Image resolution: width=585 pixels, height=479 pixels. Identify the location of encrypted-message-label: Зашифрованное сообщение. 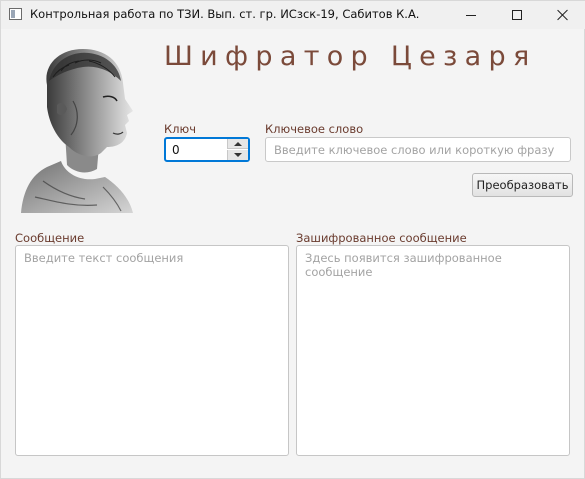
(381, 238).